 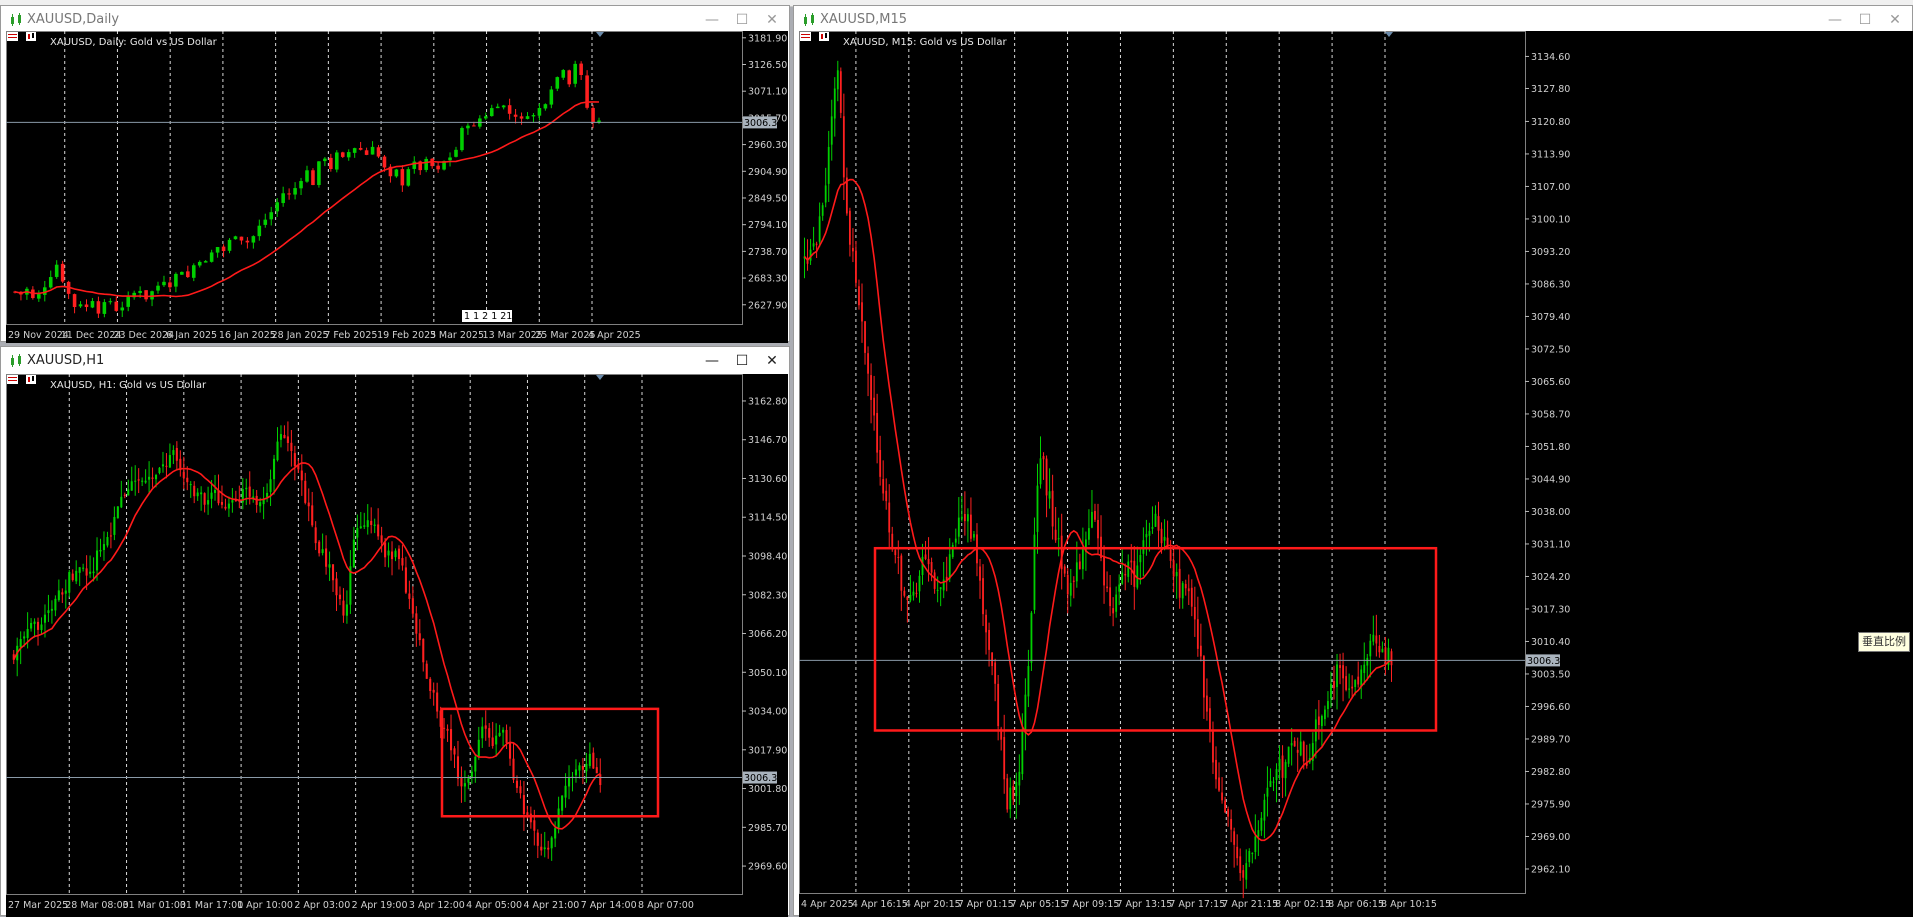 What do you see at coordinates (551, 905) in the screenshot?
I see `time-axis-label: 4 Apr 21:00` at bounding box center [551, 905].